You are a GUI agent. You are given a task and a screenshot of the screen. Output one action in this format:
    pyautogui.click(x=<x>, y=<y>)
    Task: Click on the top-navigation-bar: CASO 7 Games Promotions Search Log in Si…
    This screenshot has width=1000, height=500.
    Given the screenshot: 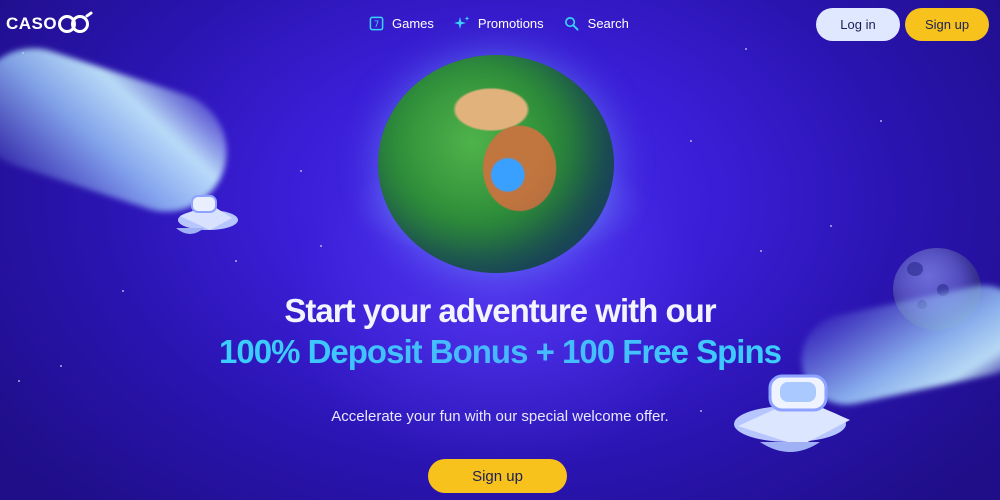 What is the action you would take?
    pyautogui.click(x=500, y=24)
    